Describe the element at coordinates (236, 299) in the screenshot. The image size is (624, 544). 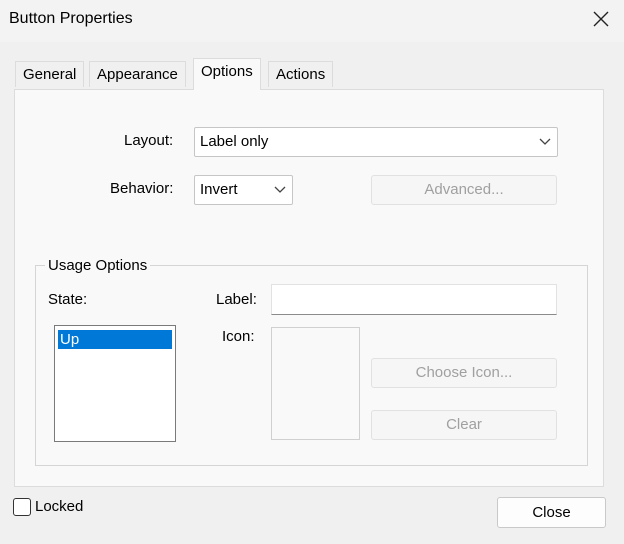
I see `label-field-label: Label:` at that location.